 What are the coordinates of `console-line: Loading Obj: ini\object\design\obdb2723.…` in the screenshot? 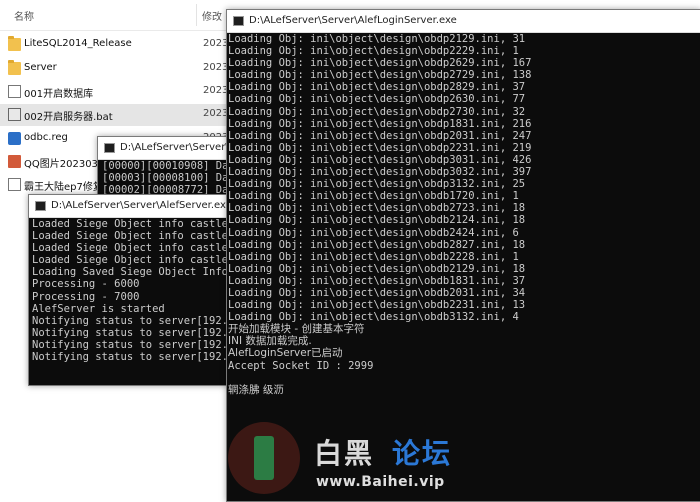 It's located at (377, 208).